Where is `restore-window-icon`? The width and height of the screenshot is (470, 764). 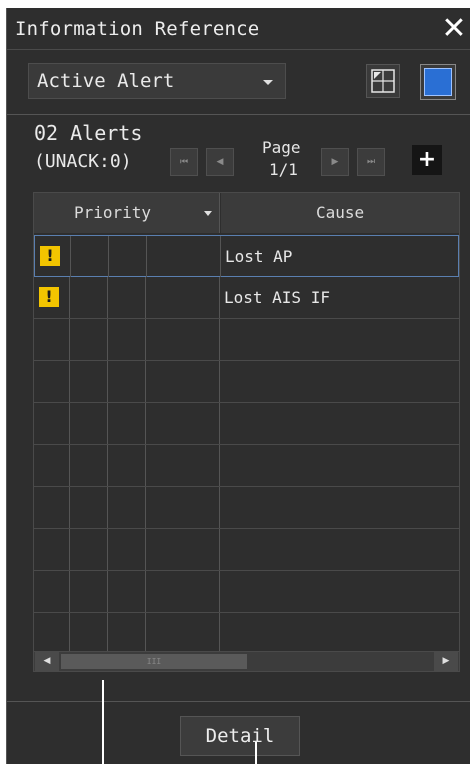 restore-window-icon is located at coordinates (383, 81).